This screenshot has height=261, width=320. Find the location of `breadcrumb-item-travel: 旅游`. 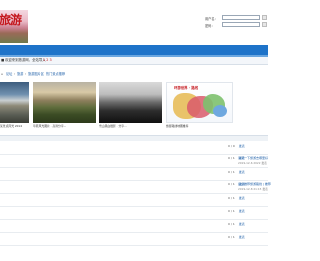

breadcrumb-item-travel: 旅游 is located at coordinates (20, 74).